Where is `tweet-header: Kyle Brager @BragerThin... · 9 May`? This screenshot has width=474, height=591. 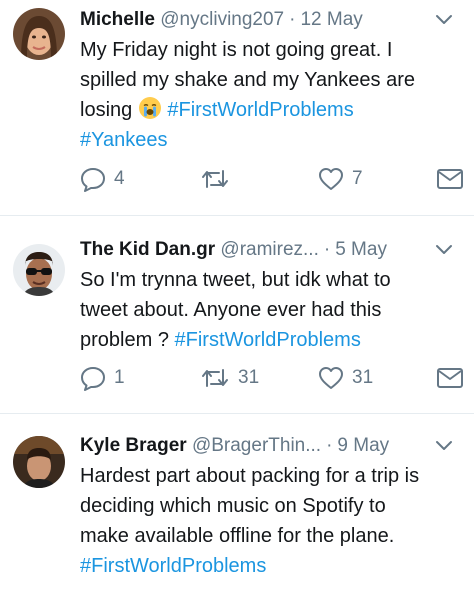 tweet-header: Kyle Brager @BragerThin... · 9 May is located at coordinates (272, 446).